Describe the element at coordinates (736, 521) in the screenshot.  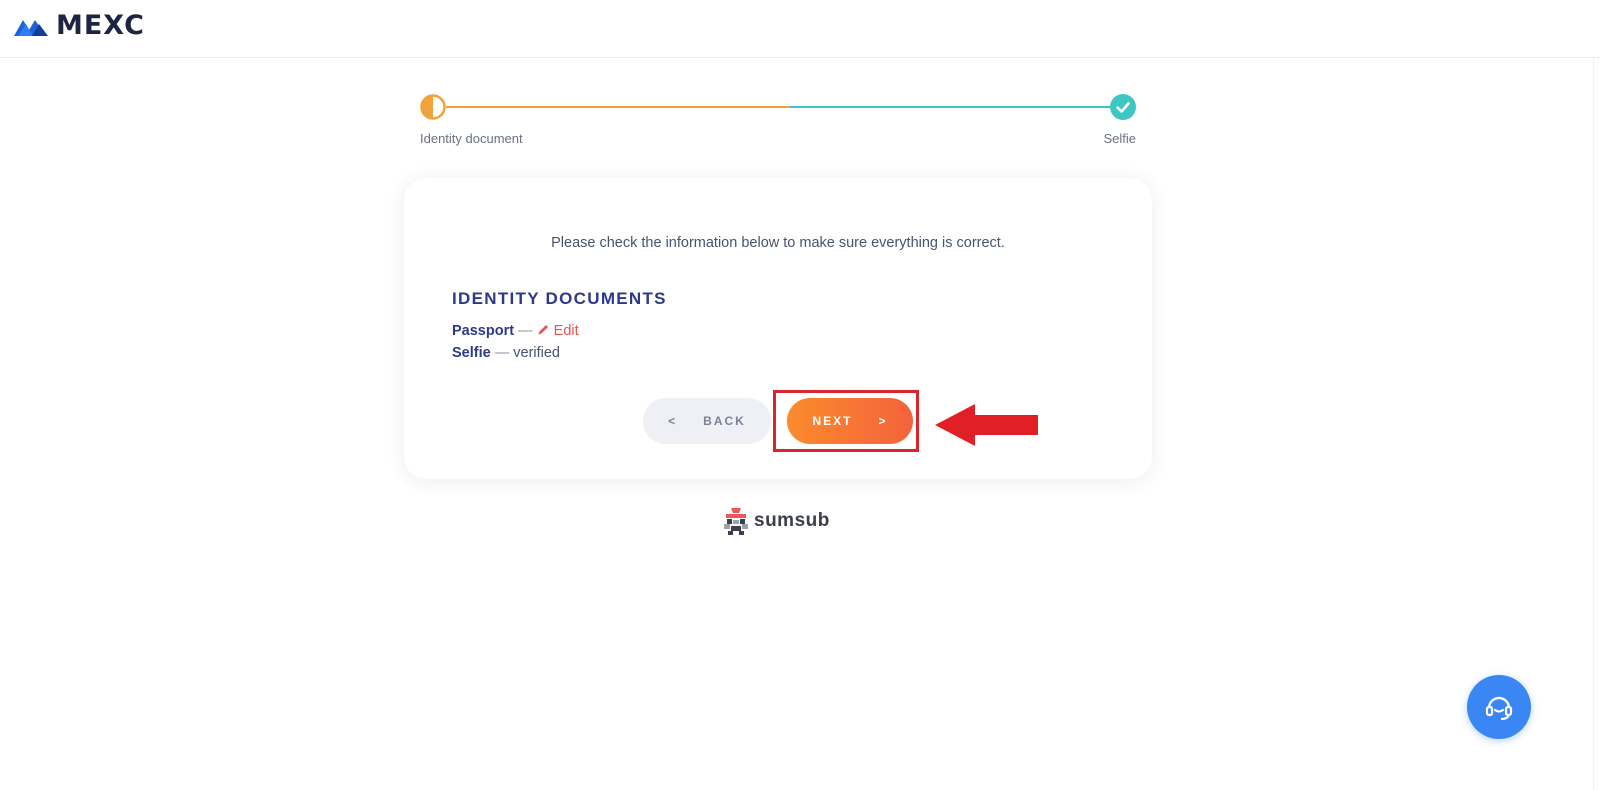
I see `sumsub-mascot-icon` at that location.